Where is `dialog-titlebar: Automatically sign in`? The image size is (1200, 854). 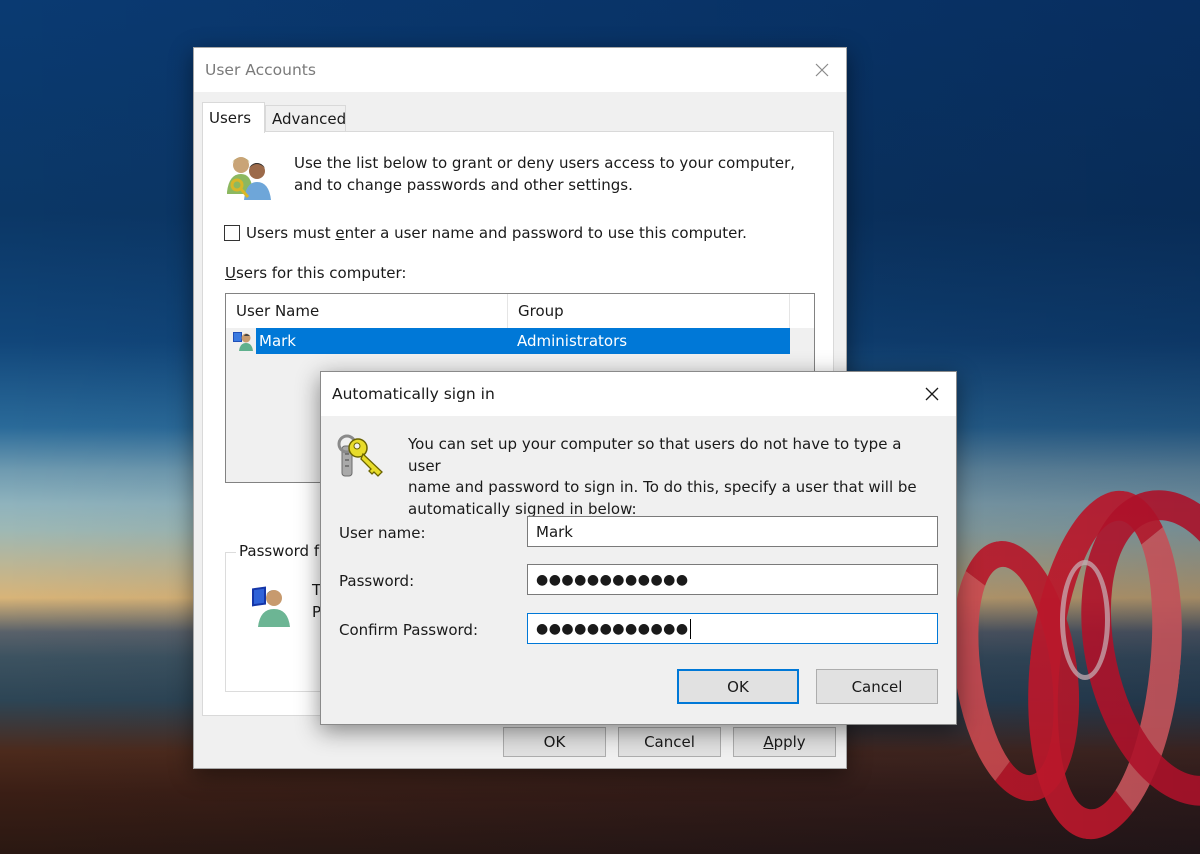
dialog-titlebar: Automatically sign in is located at coordinates (638, 394).